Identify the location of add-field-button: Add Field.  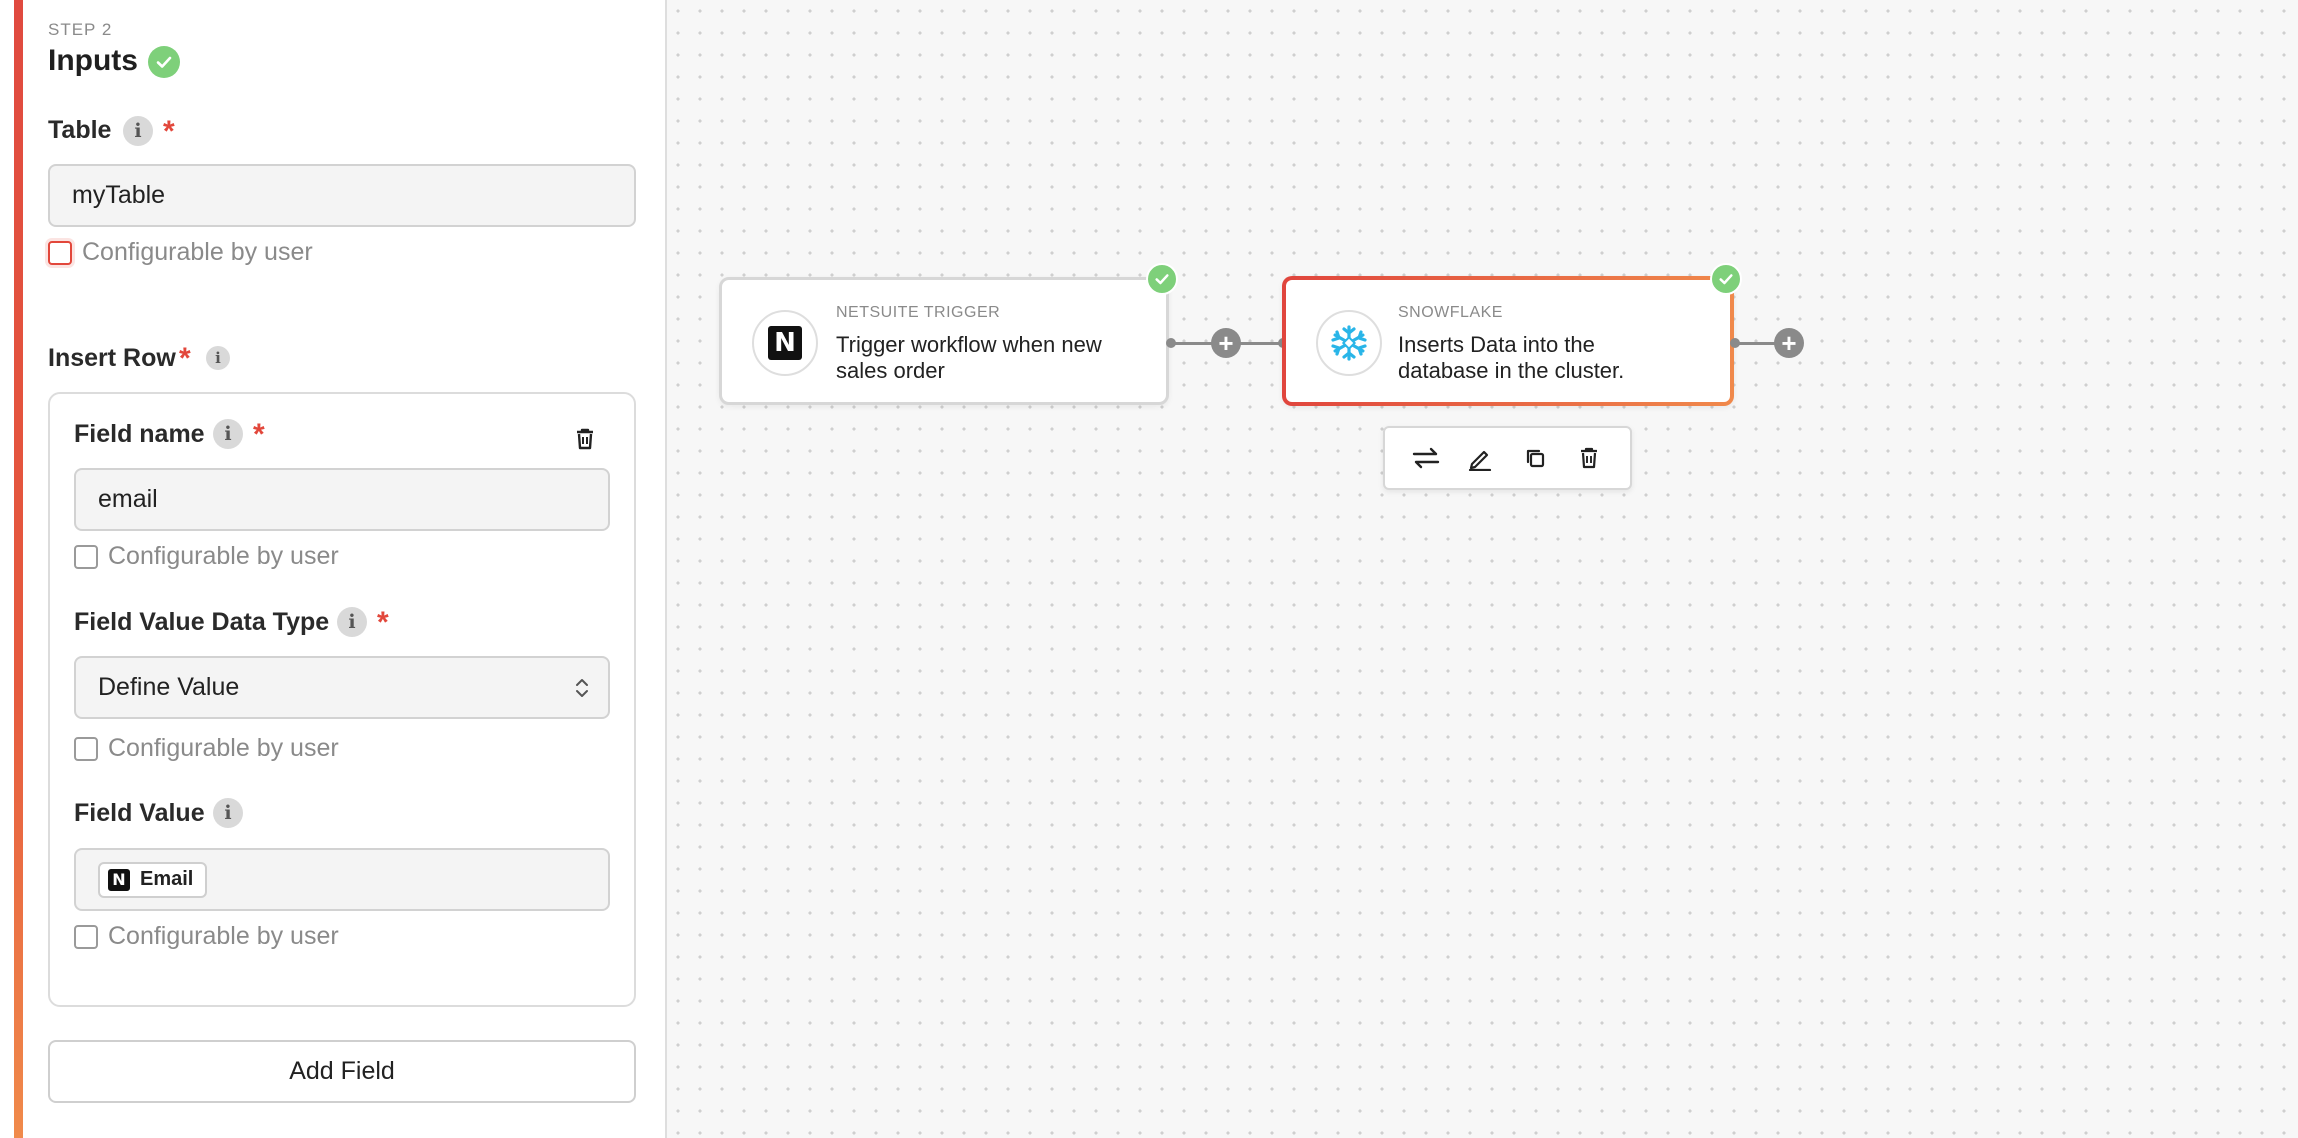
(342, 1071).